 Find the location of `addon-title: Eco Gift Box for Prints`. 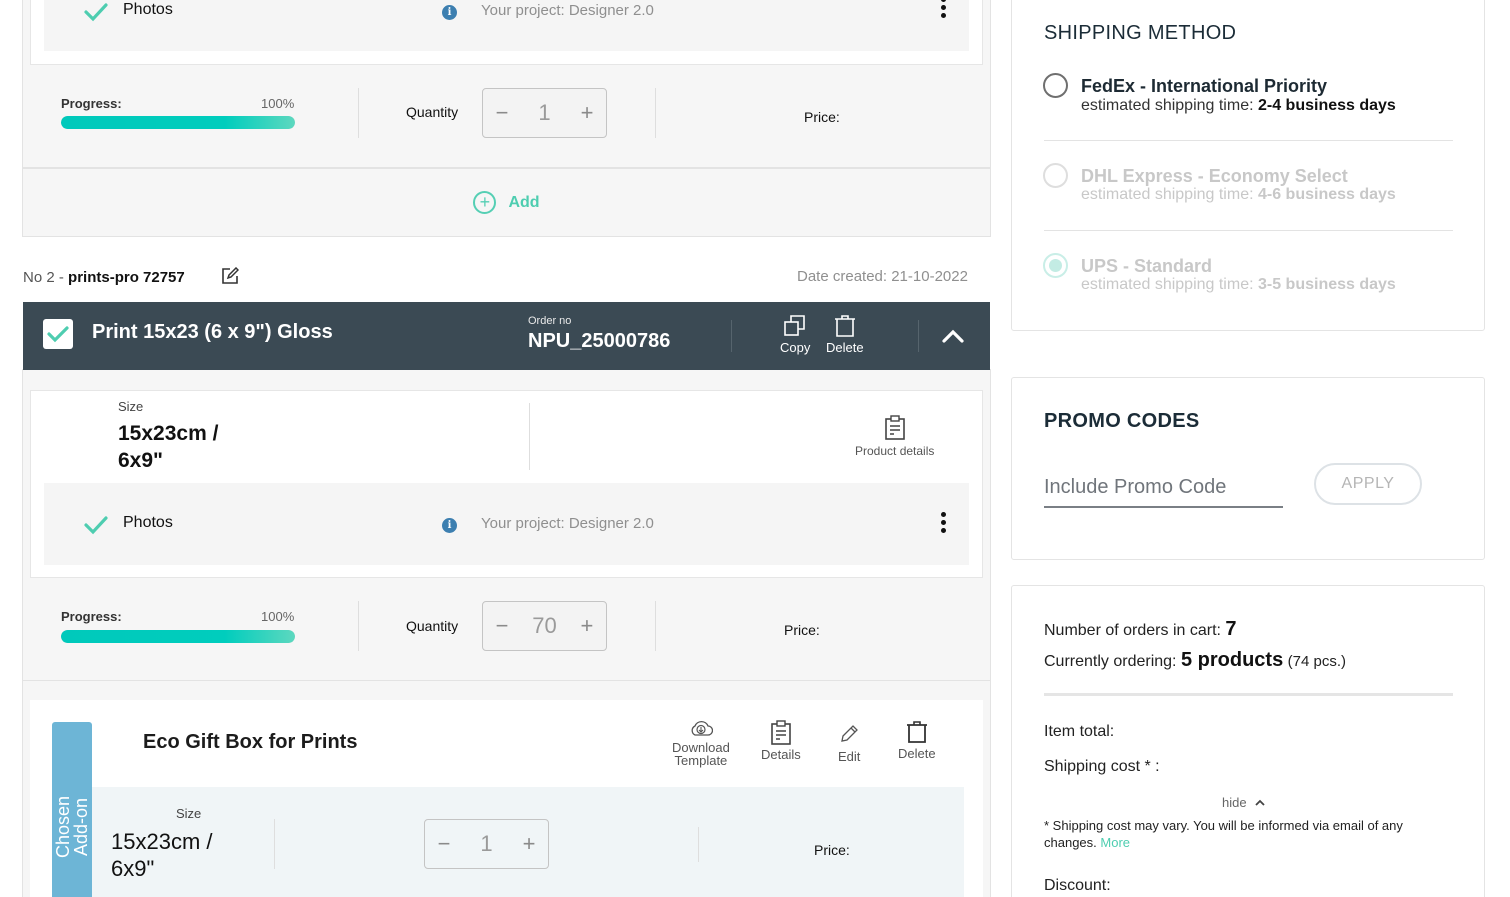

addon-title: Eco Gift Box for Prints is located at coordinates (250, 742).